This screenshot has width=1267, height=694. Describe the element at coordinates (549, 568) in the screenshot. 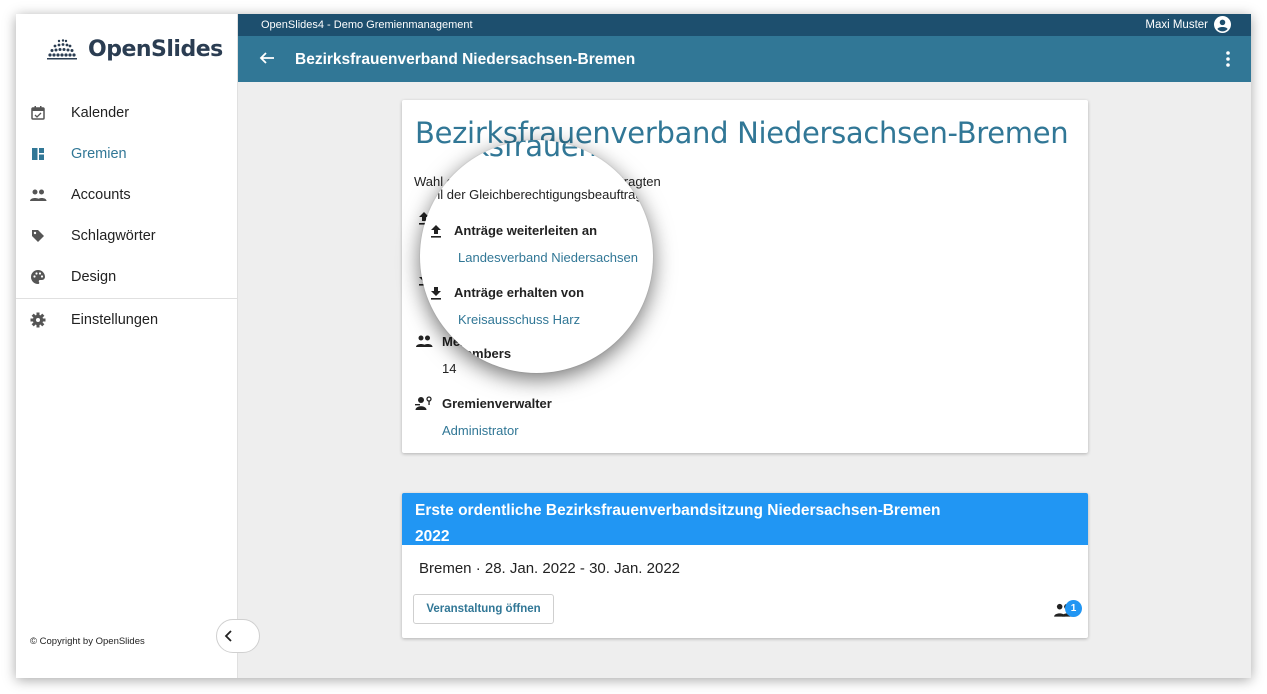

I see `meeting-location-date: Bremen · 28. Jan. 2022 - 30. Jan. 2022` at that location.